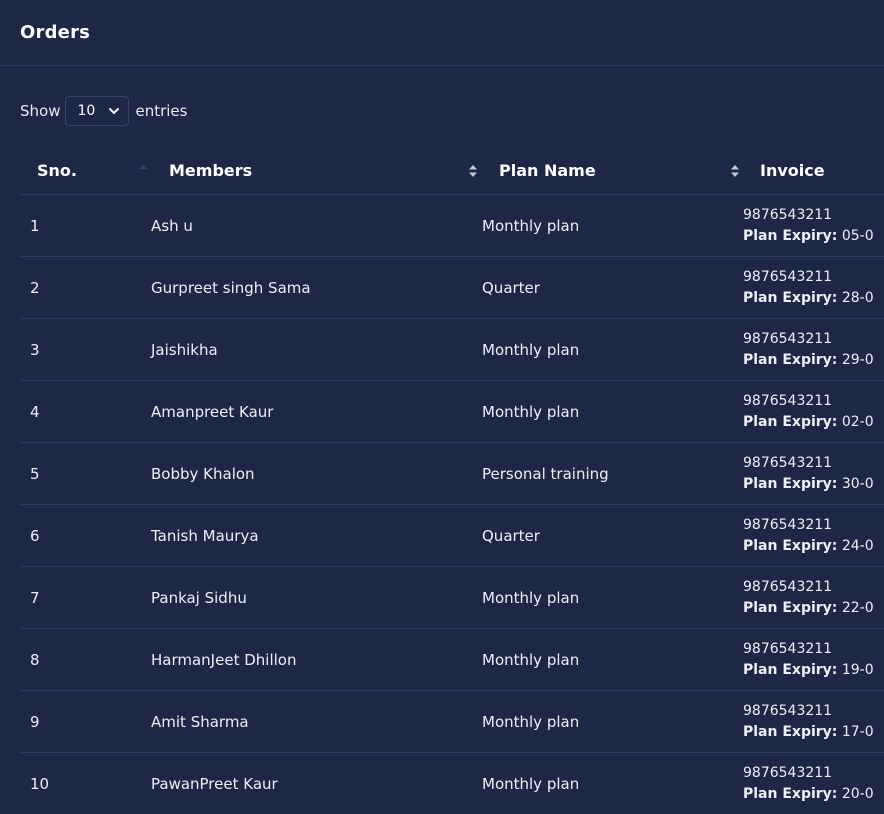  Describe the element at coordinates (813, 535) in the screenshot. I see `cell-invoice: 9876543211 Plan Expiry: 24-0` at that location.